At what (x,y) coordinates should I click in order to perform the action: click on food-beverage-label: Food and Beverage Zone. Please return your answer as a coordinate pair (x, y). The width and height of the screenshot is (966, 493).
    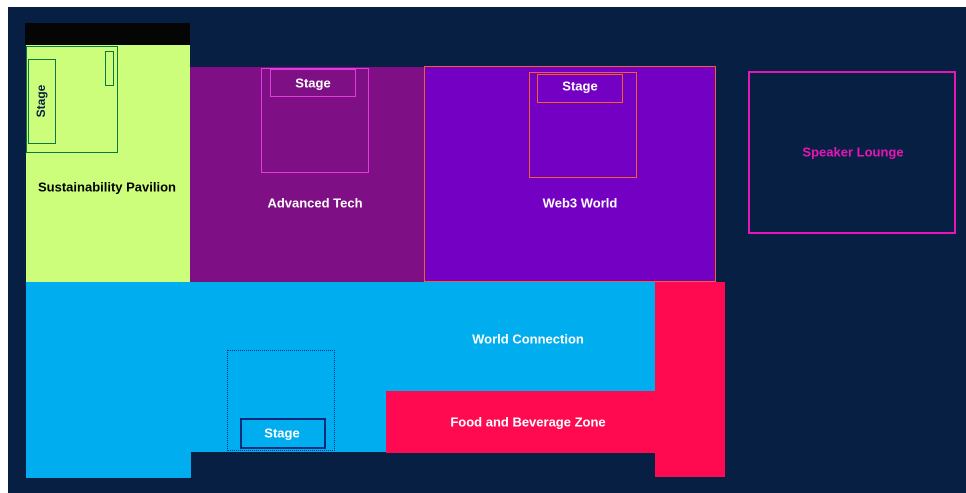
    Looking at the image, I should click on (528, 422).